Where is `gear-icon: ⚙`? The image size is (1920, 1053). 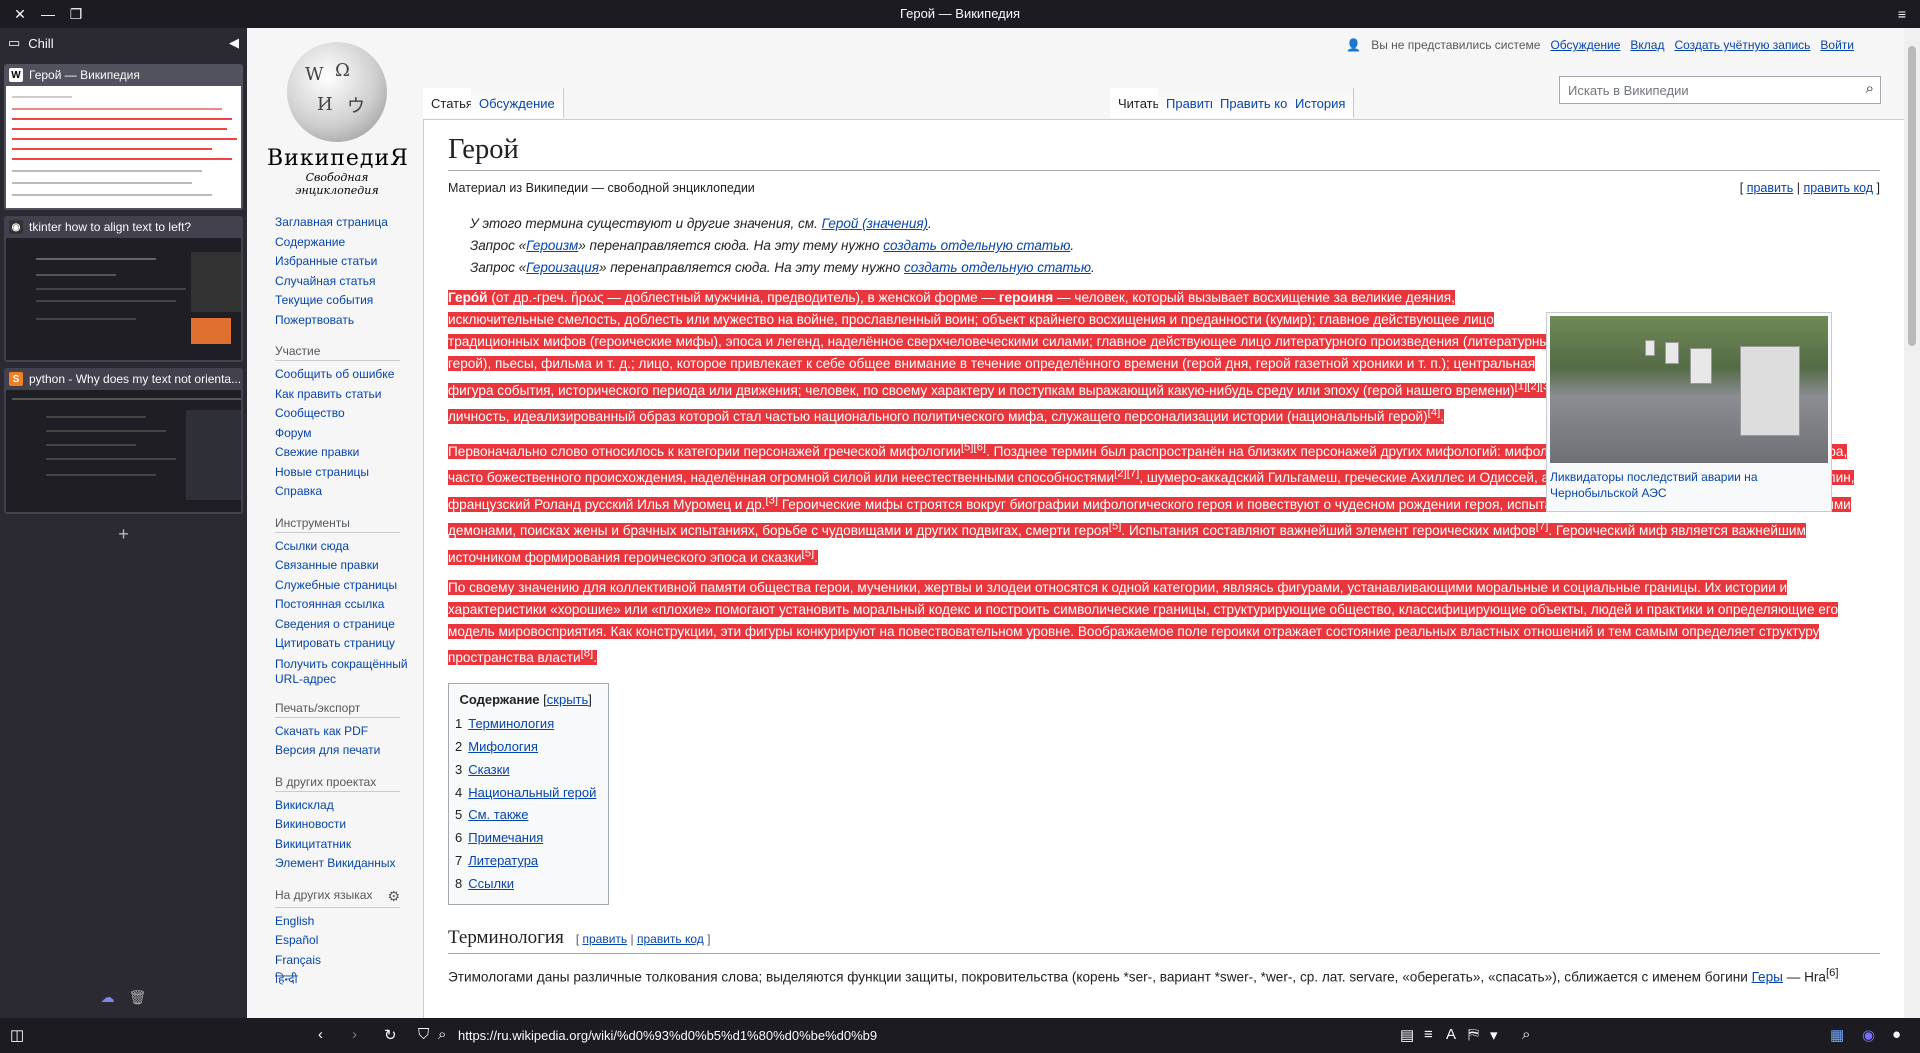
gear-icon: ⚙ is located at coordinates (393, 896).